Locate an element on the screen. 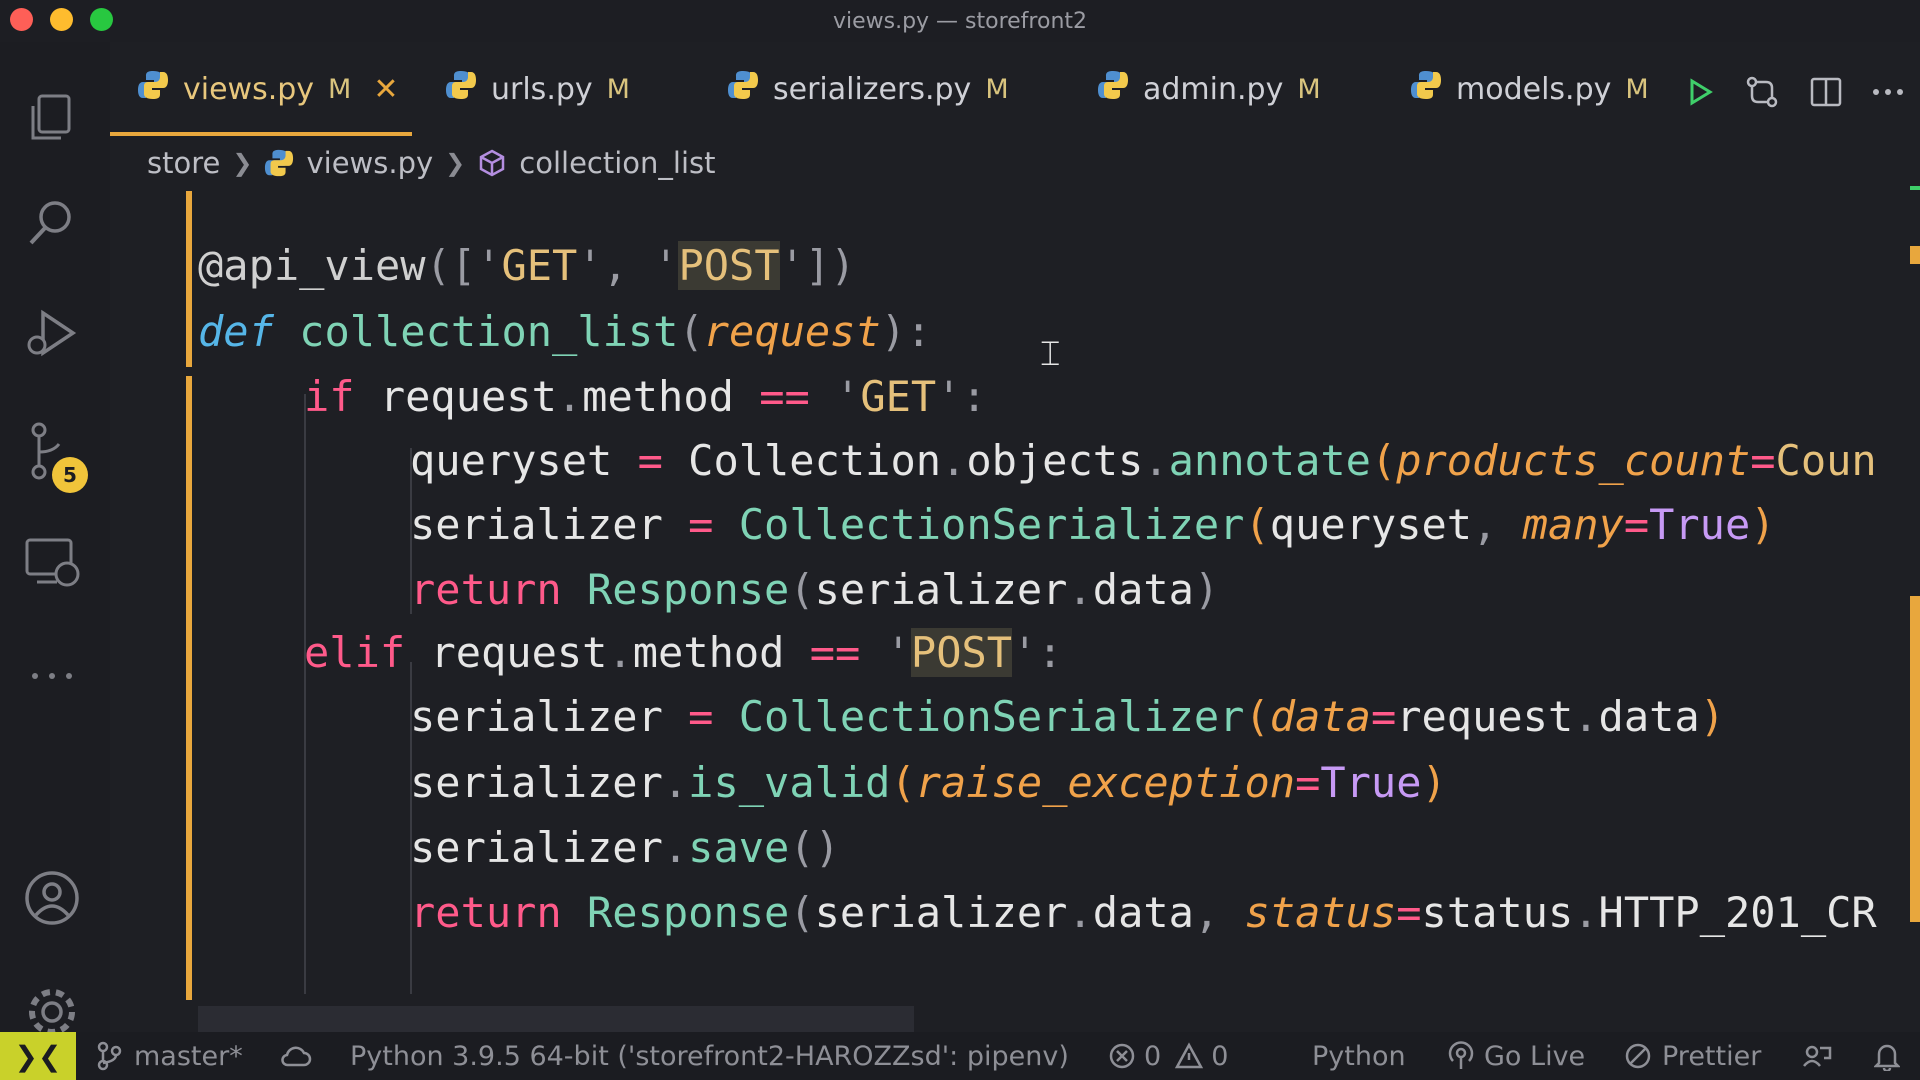 The width and height of the screenshot is (1920, 1080). split-editor-icon is located at coordinates (1826, 92).